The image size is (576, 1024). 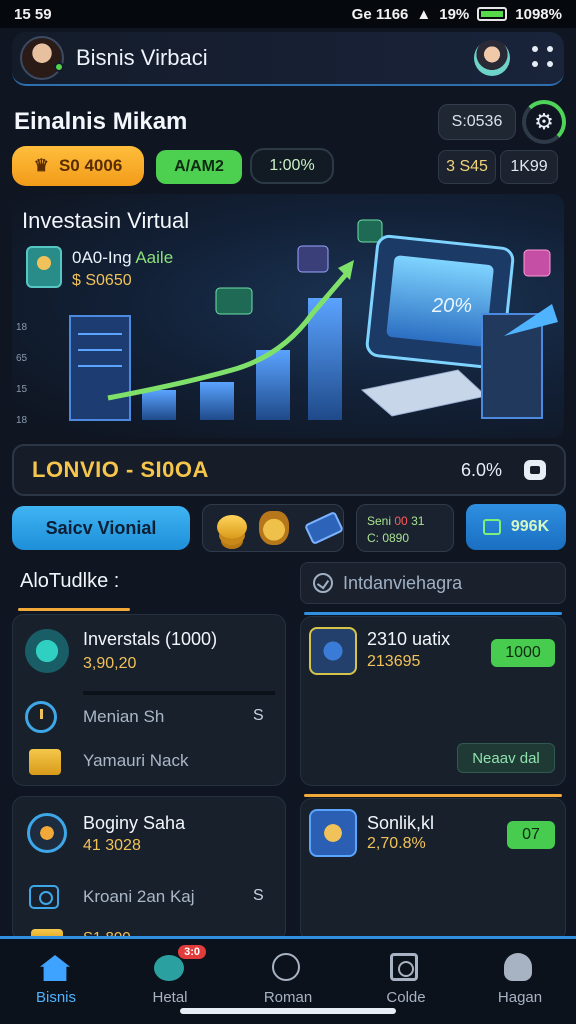 I want to click on nav-label: Colde, so click(x=406, y=997).